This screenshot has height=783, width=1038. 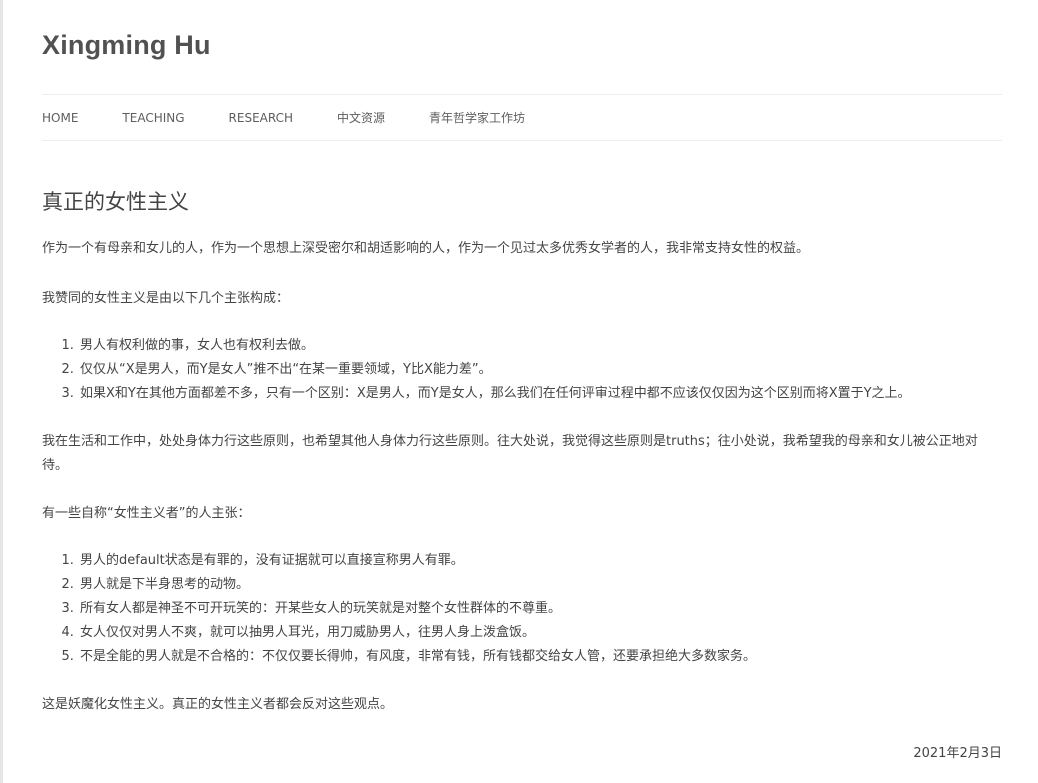 I want to click on page-left-border, so click(x=1, y=391).